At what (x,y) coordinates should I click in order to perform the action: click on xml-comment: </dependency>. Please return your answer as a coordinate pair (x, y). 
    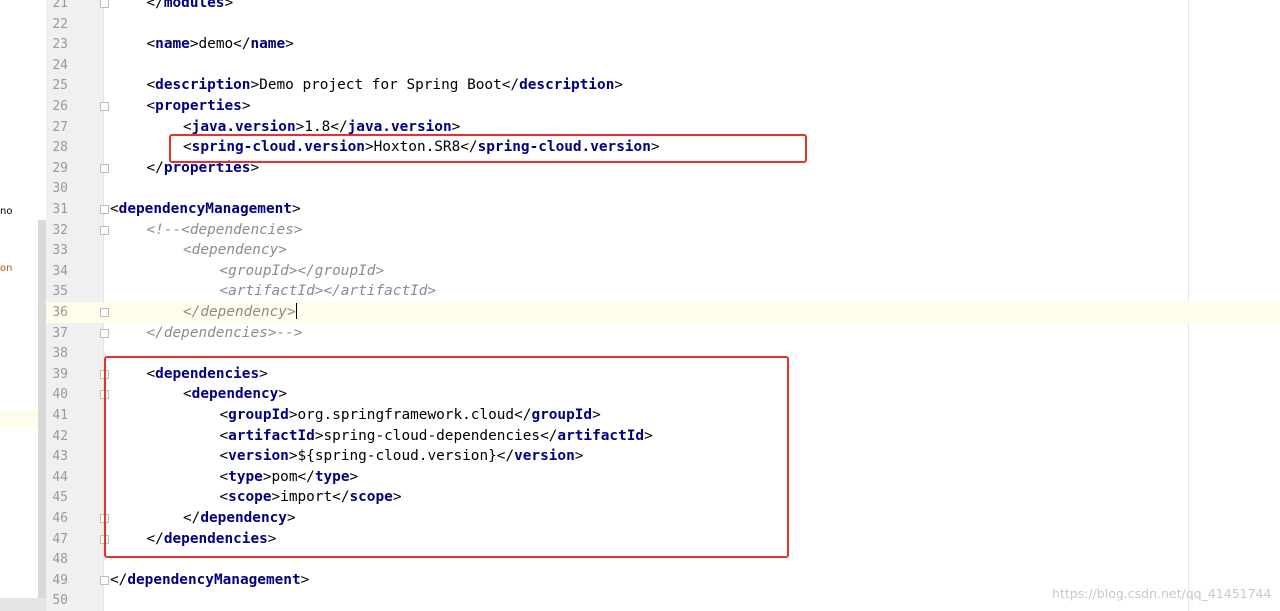
    Looking at the image, I should click on (239, 312).